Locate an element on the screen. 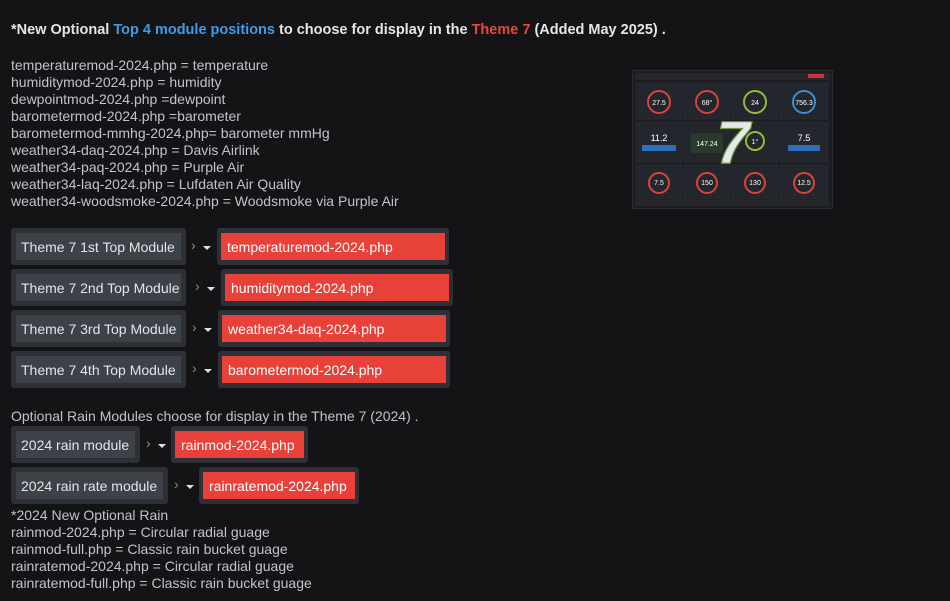  rain-note: *2024 New Optional Rain is located at coordinates (90, 515).